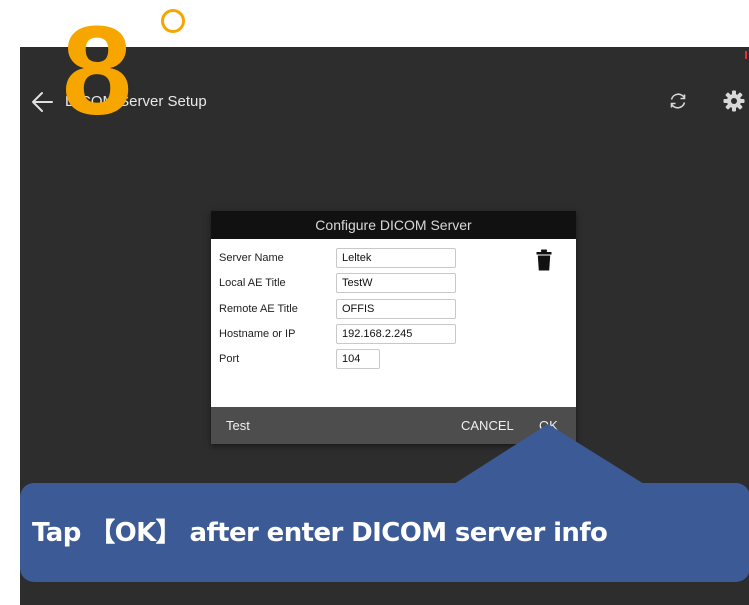  Describe the element at coordinates (393, 225) in the screenshot. I see `dialog-title: Configure DICOM Server` at that location.